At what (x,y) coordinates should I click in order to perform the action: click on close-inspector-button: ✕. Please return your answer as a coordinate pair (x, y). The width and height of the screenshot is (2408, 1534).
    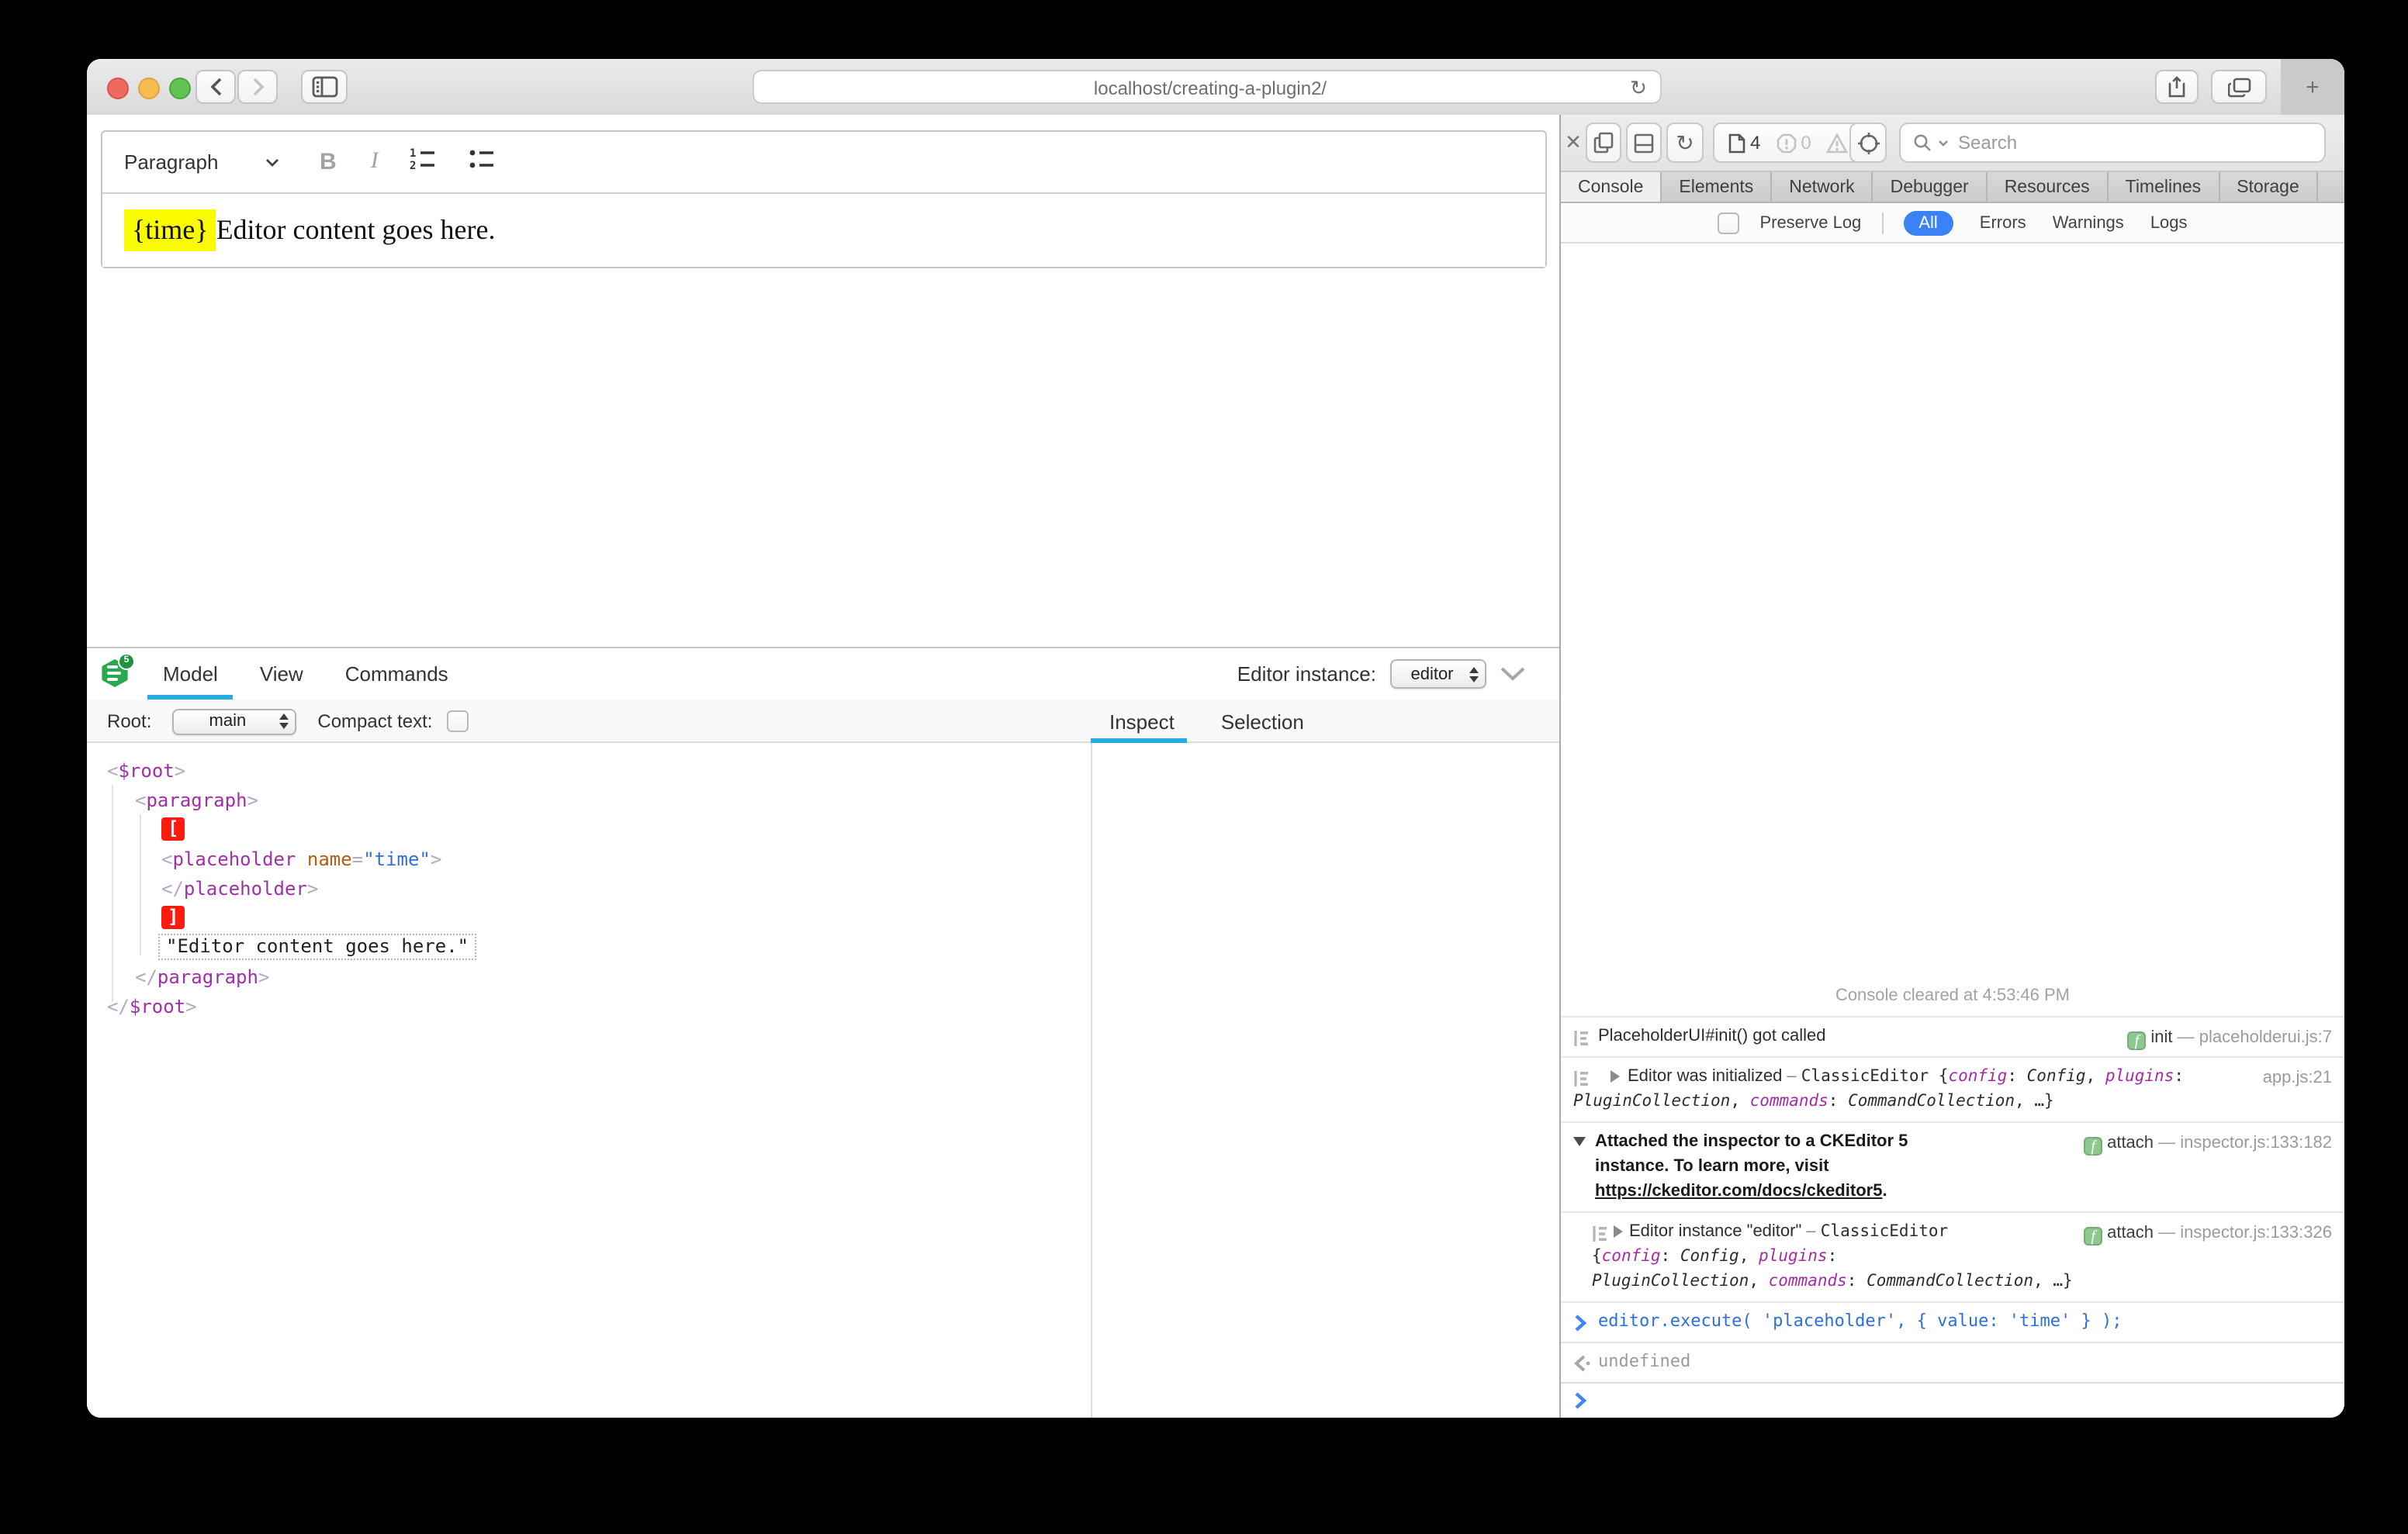
    Looking at the image, I should click on (1573, 142).